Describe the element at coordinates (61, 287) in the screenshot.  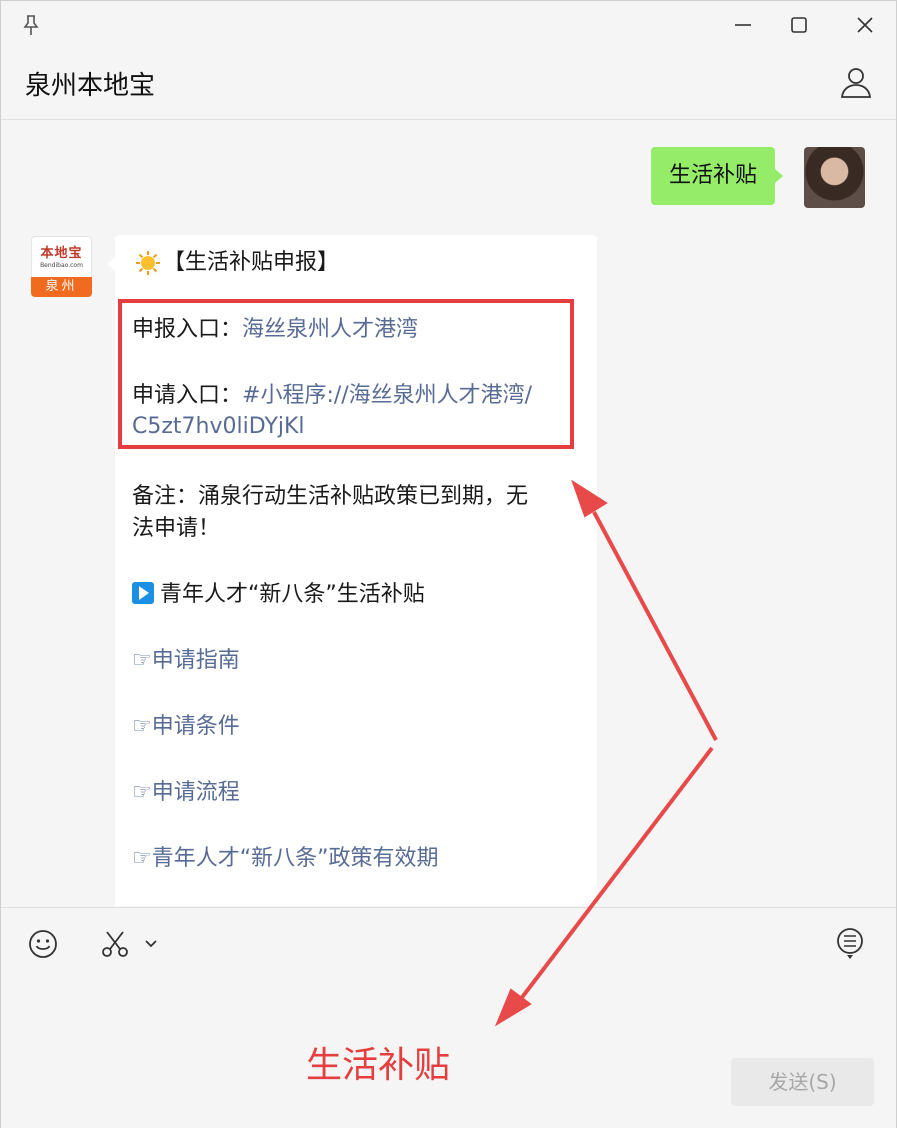
I see `bot-avatar-city: 泉州` at that location.